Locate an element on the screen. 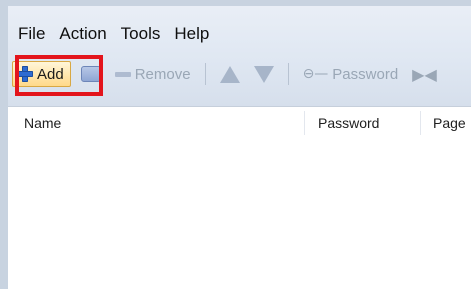 This screenshot has width=471, height=289. column-header-page: Page is located at coordinates (449, 123).